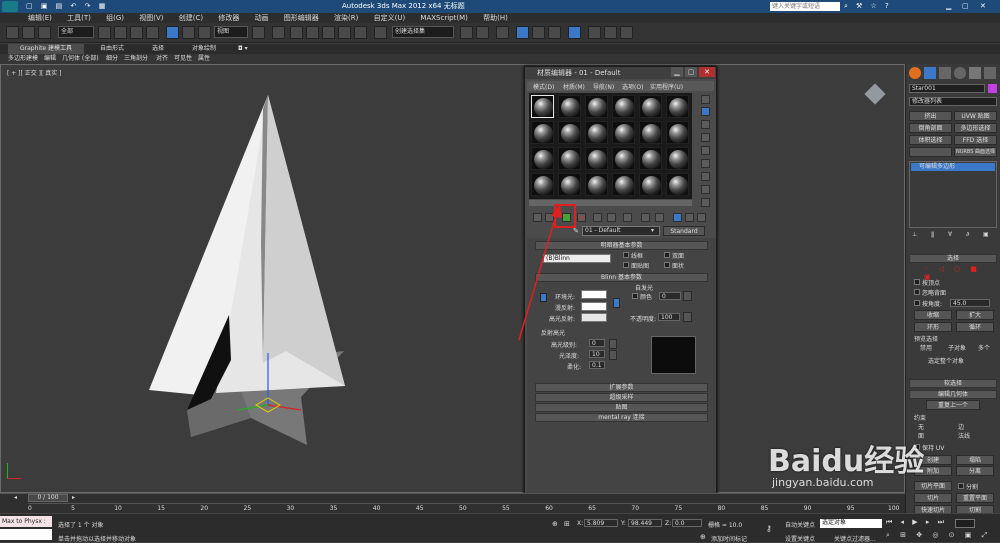  Describe the element at coordinates (684, 231) in the screenshot. I see `material-type-button: Standard` at that location.